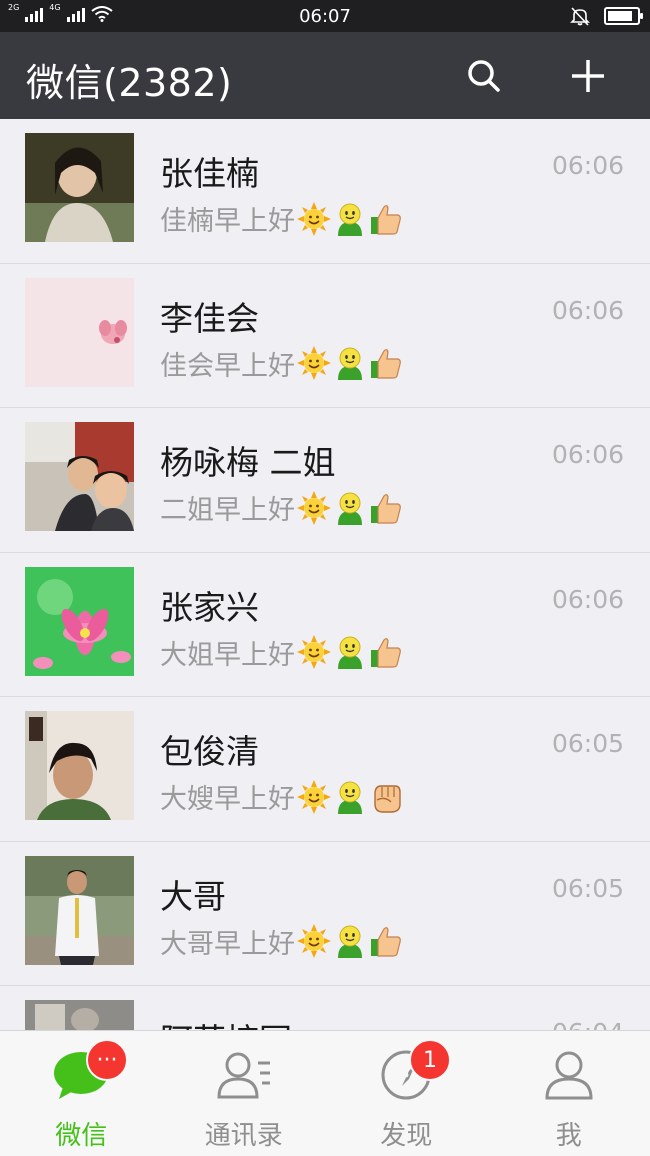 The width and height of the screenshot is (650, 1156). I want to click on status-bar: 2G 4G 06:07, so click(325, 16).